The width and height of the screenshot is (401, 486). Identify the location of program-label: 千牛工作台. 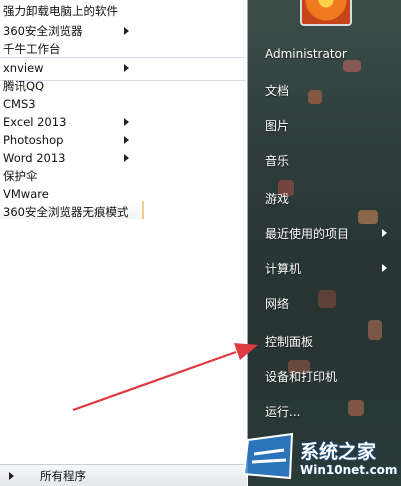
(32, 49).